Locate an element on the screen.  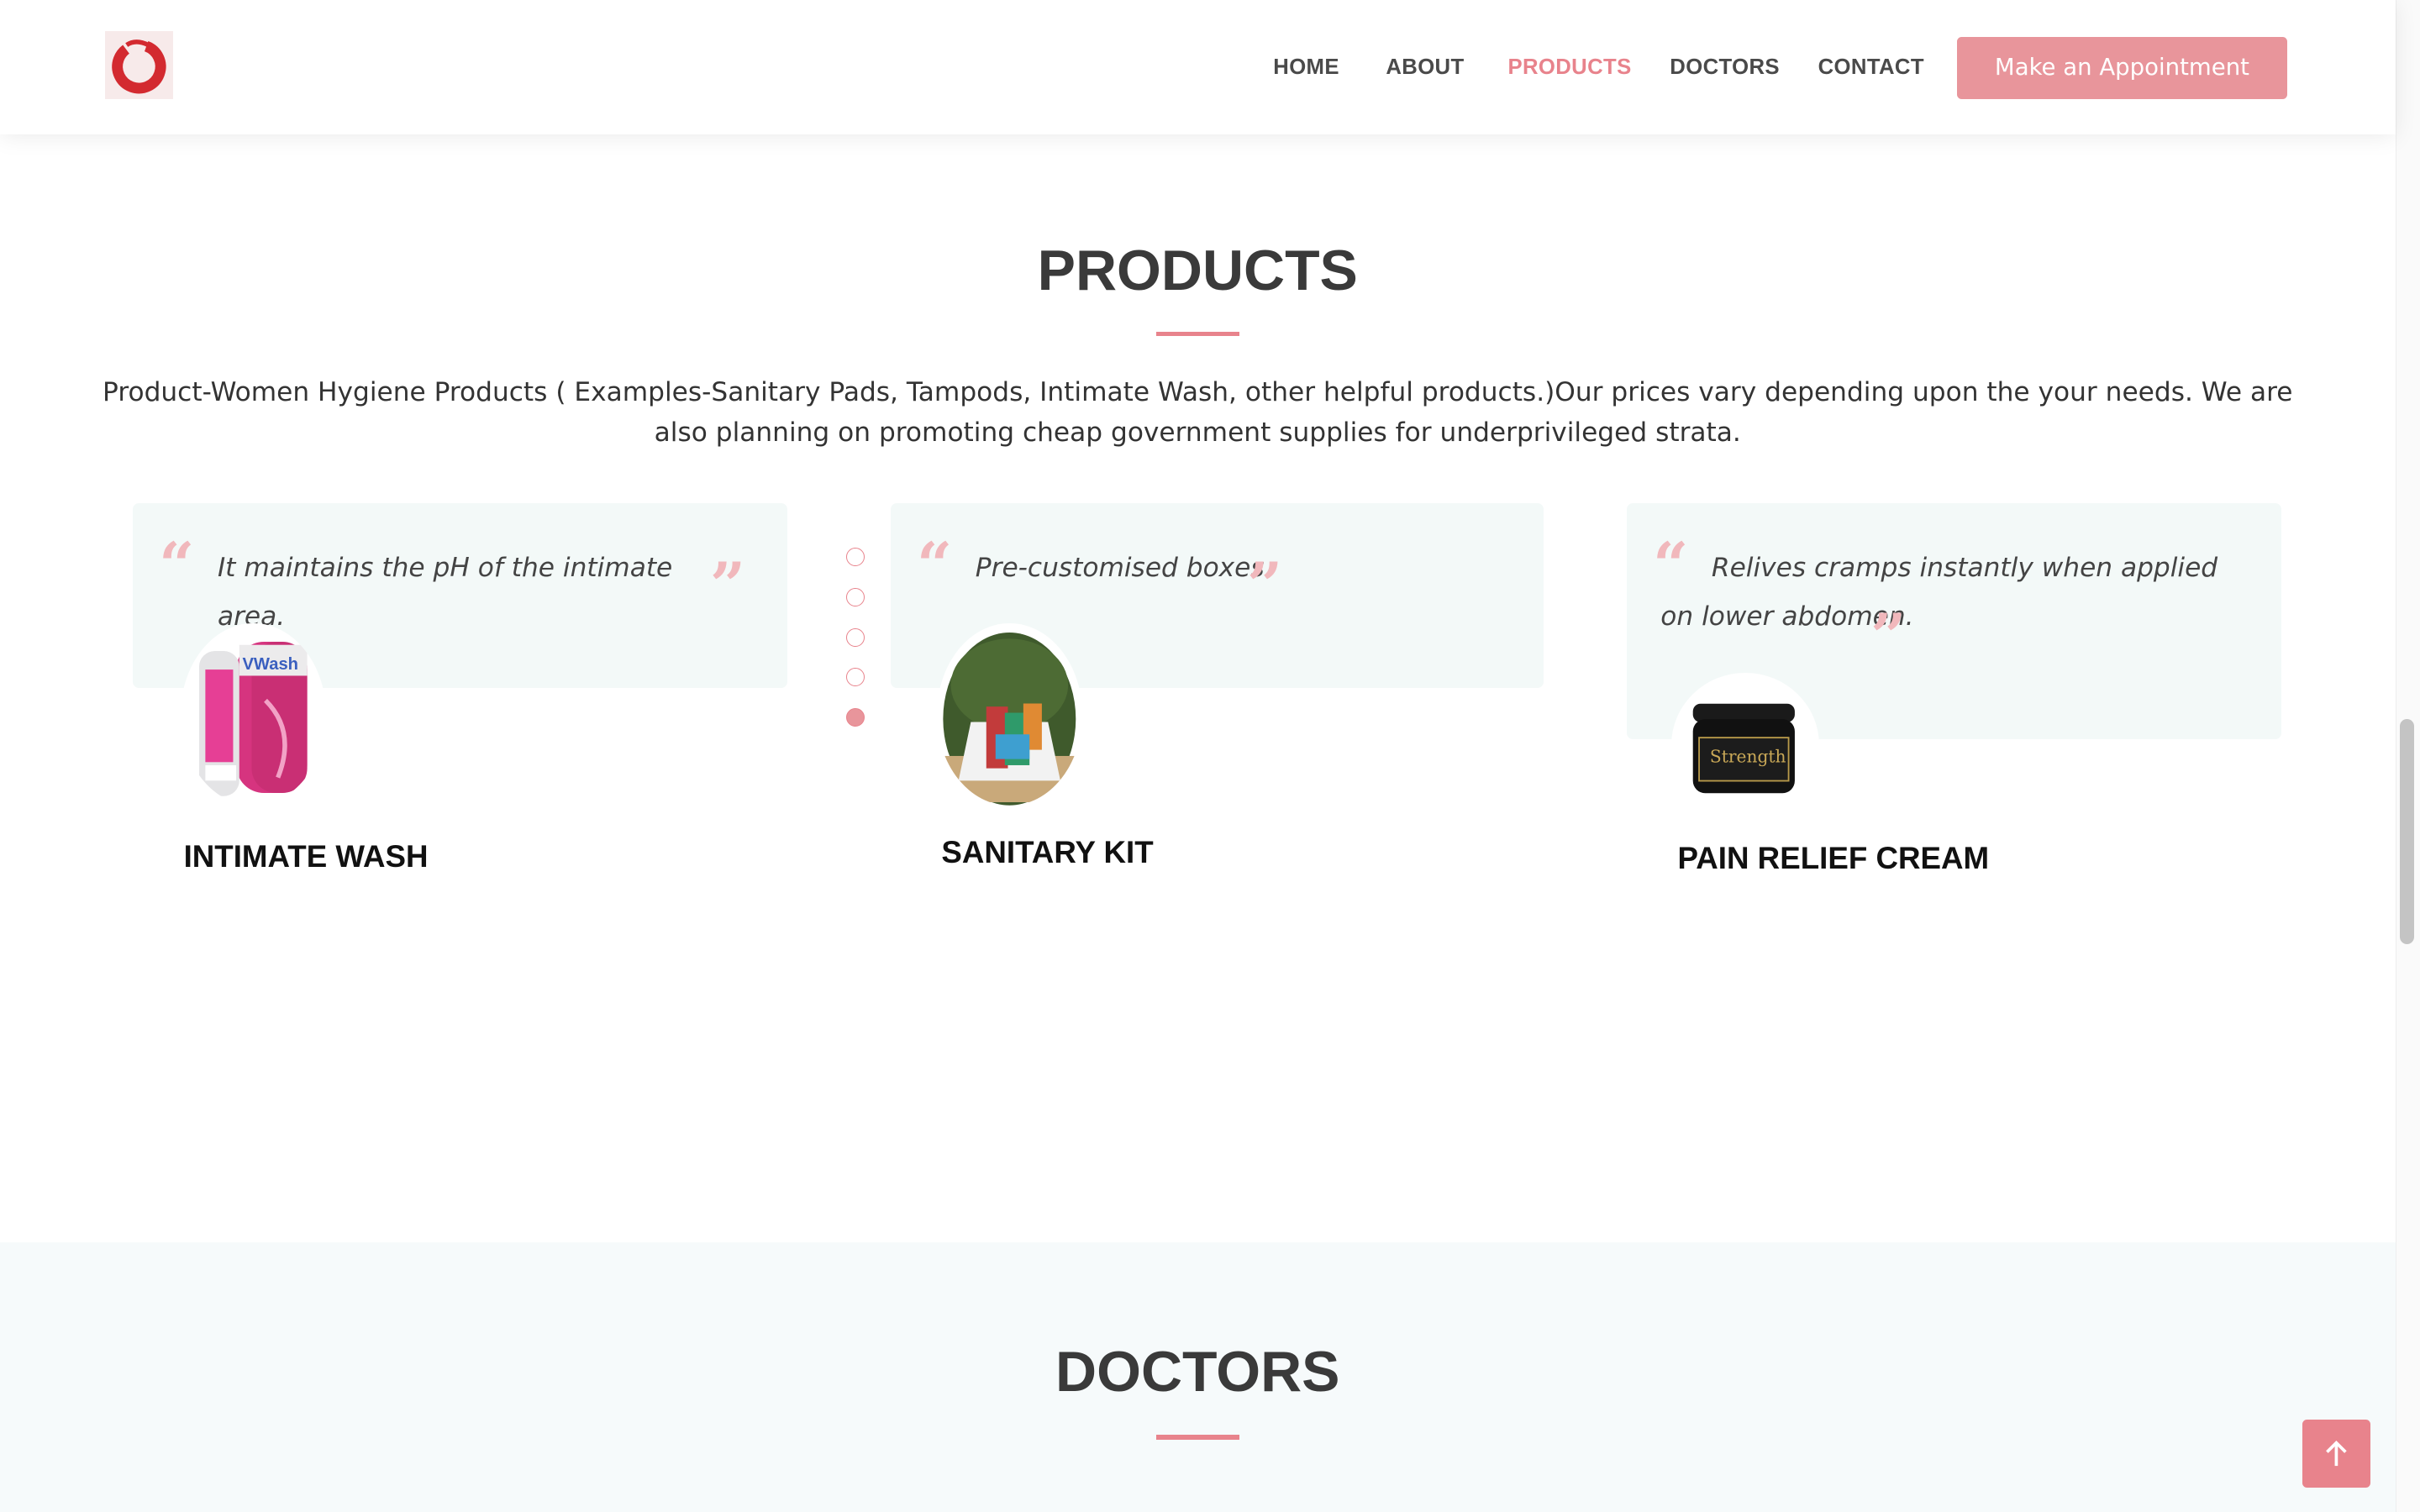
product-quote: Pre-customised boxes is located at coordinates (1120, 567).